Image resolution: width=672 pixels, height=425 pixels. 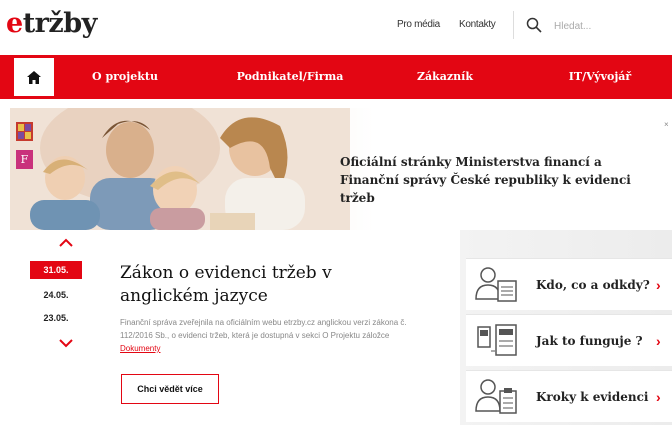 What do you see at coordinates (445, 77) in the screenshot?
I see `nav-zakaznik: Zákazník` at bounding box center [445, 77].